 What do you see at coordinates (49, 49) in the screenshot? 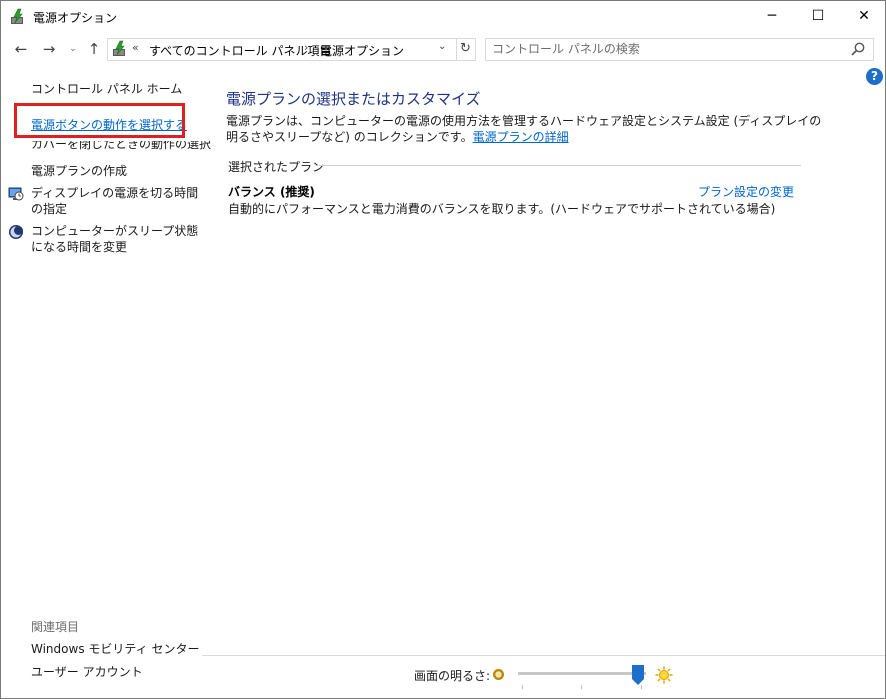
I see `forward-button: →` at bounding box center [49, 49].